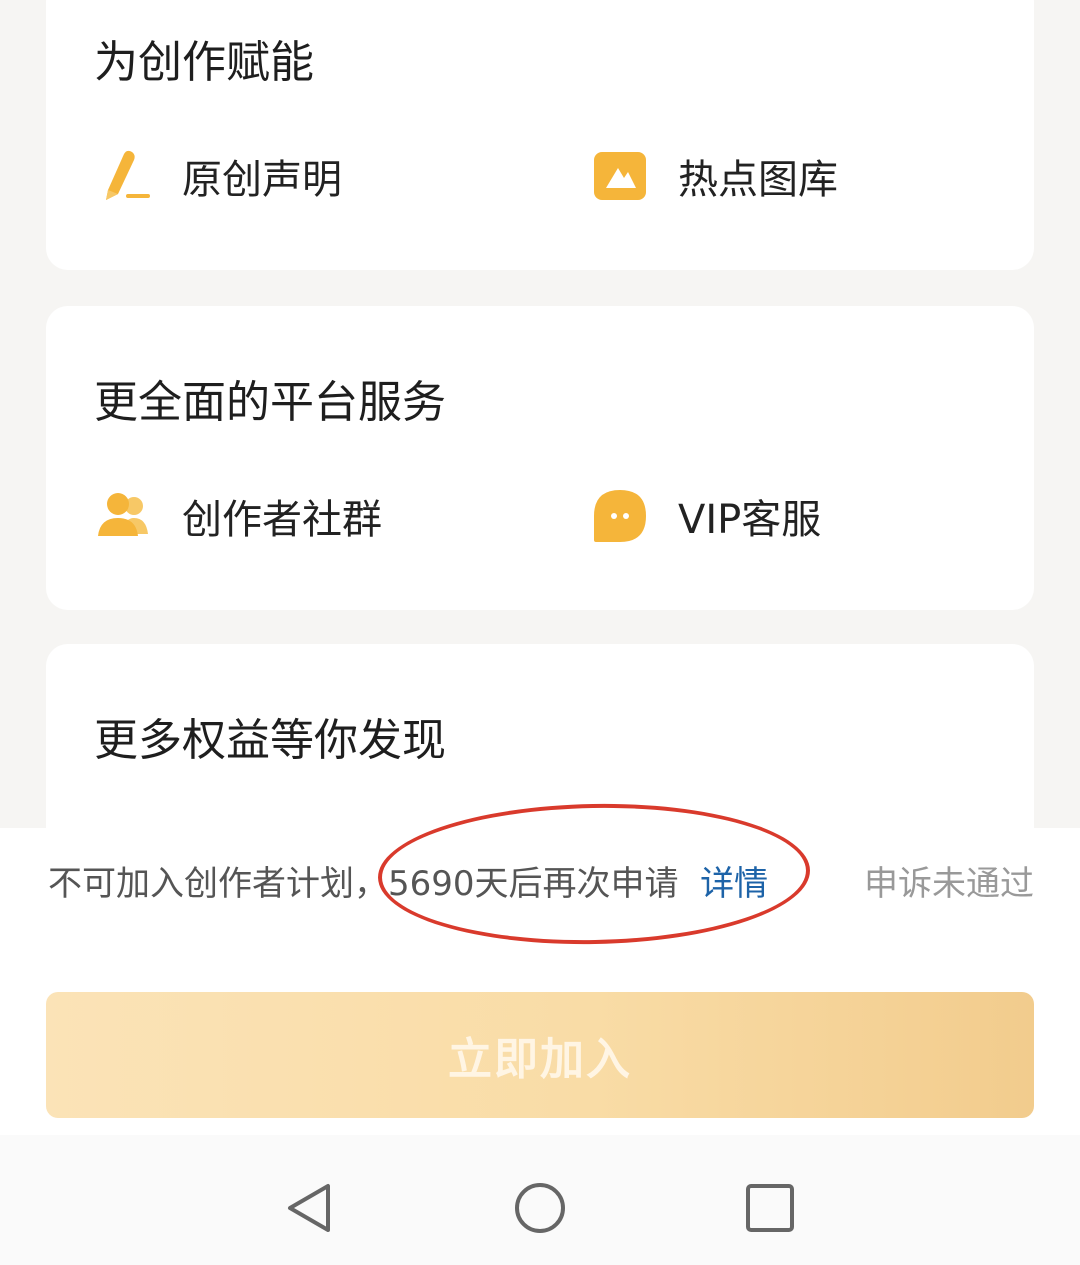 The image size is (1080, 1265). I want to click on section-title: 更多权益等你发现, so click(270, 740).